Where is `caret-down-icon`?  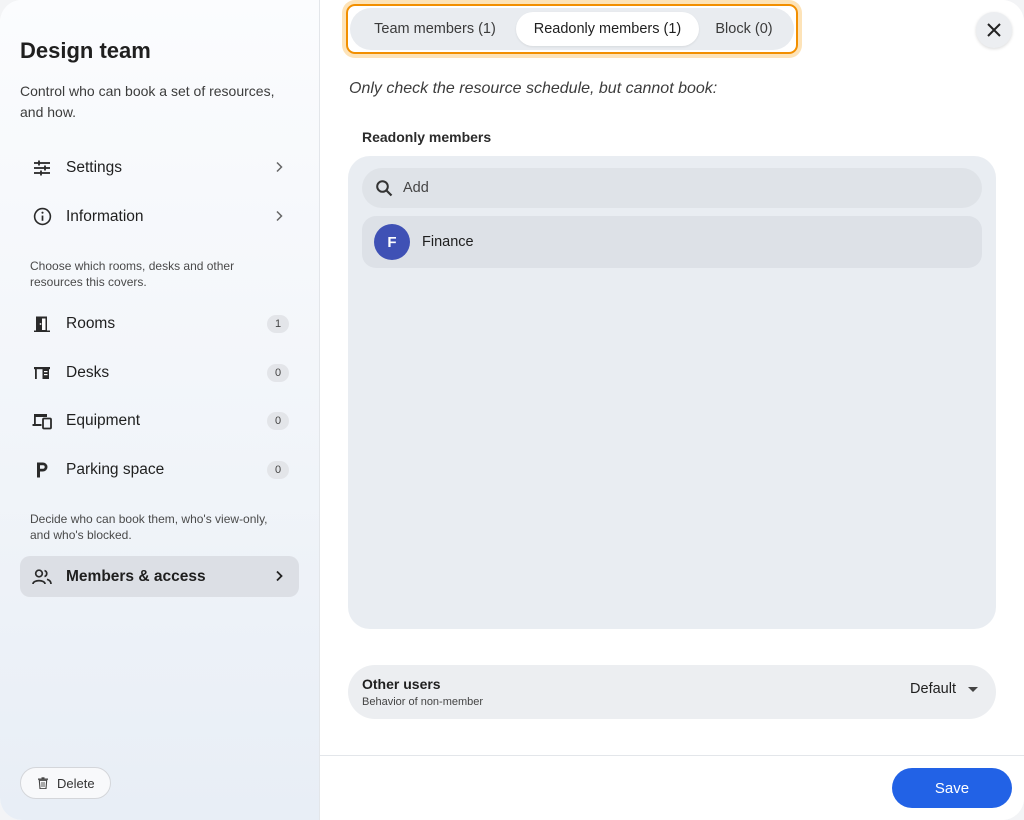
caret-down-icon is located at coordinates (973, 689).